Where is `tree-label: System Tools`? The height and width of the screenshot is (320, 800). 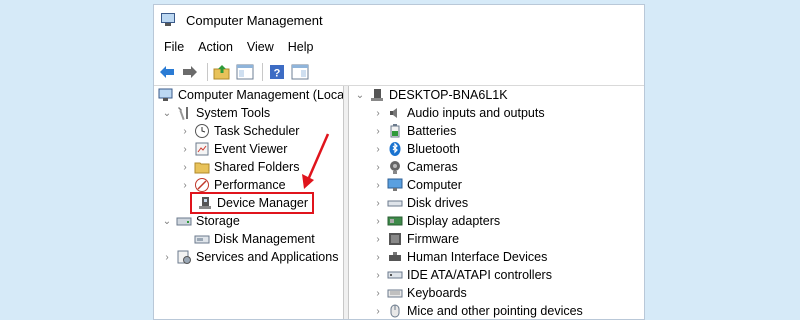
tree-label: System Tools is located at coordinates (233, 113).